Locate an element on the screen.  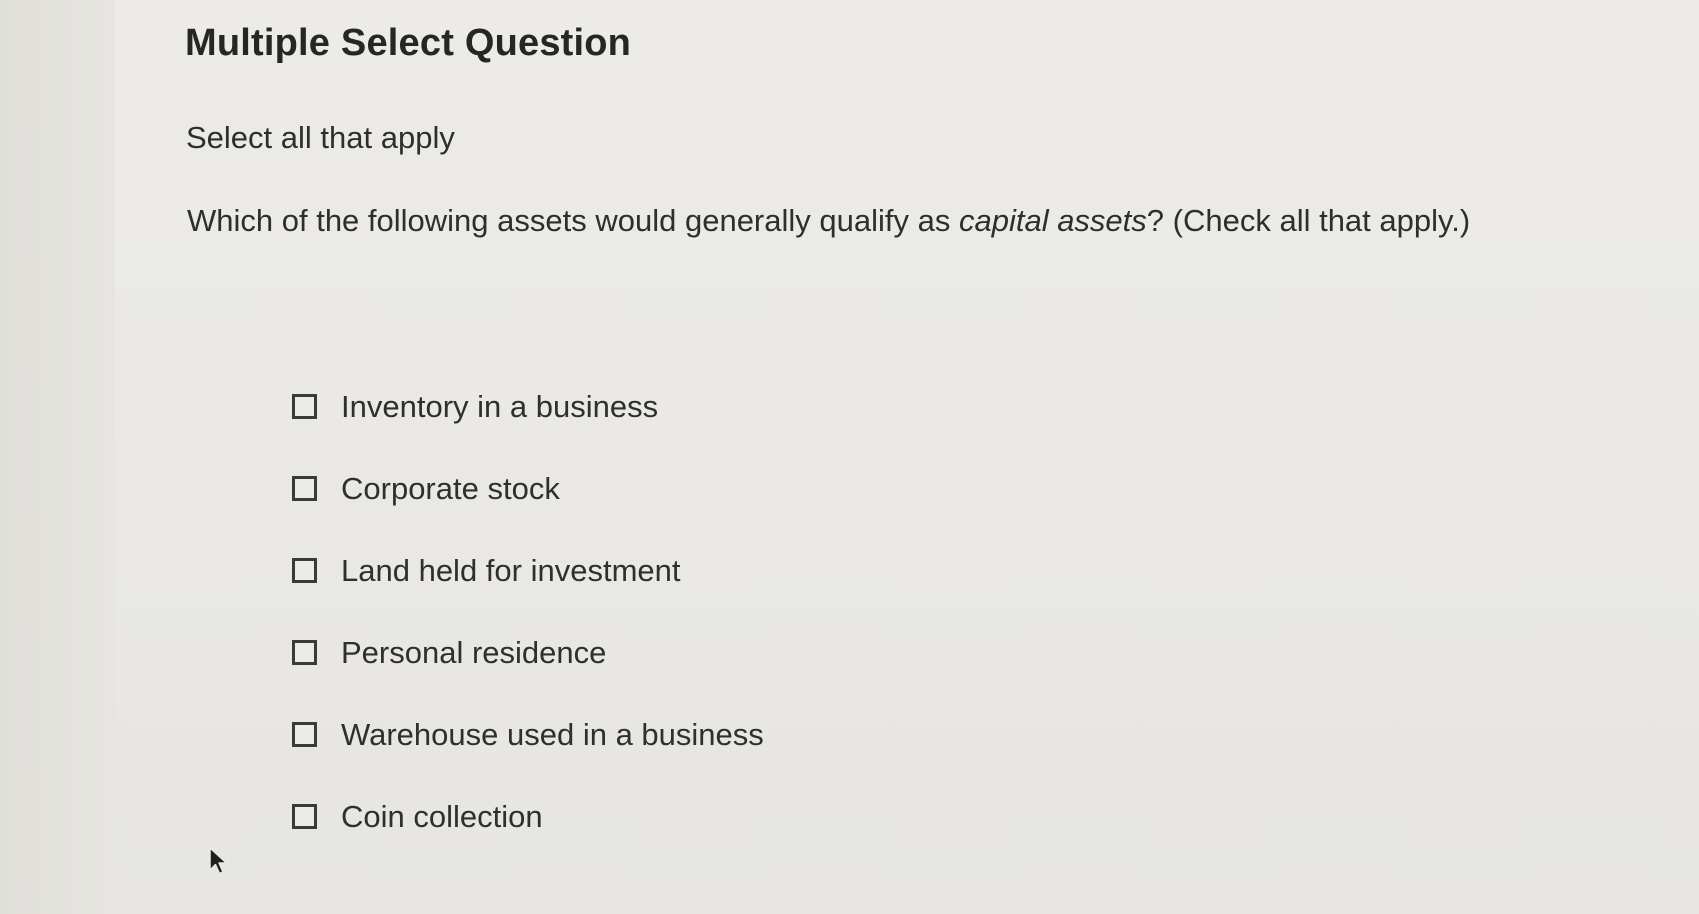
left-margin-strip is located at coordinates (57, 457).